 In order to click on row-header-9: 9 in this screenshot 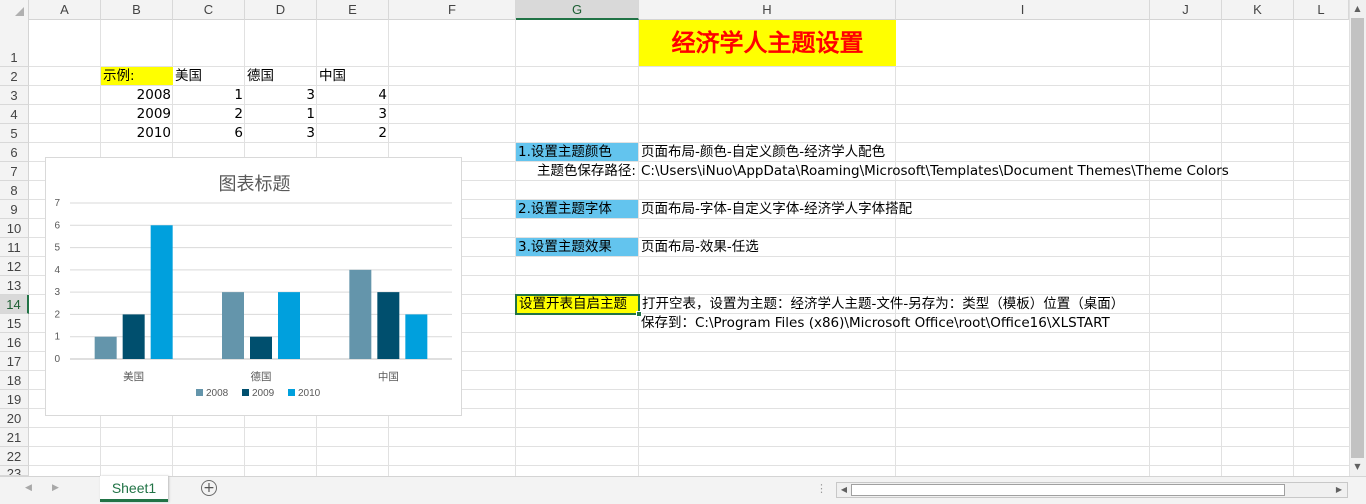, I will do `click(14, 209)`.